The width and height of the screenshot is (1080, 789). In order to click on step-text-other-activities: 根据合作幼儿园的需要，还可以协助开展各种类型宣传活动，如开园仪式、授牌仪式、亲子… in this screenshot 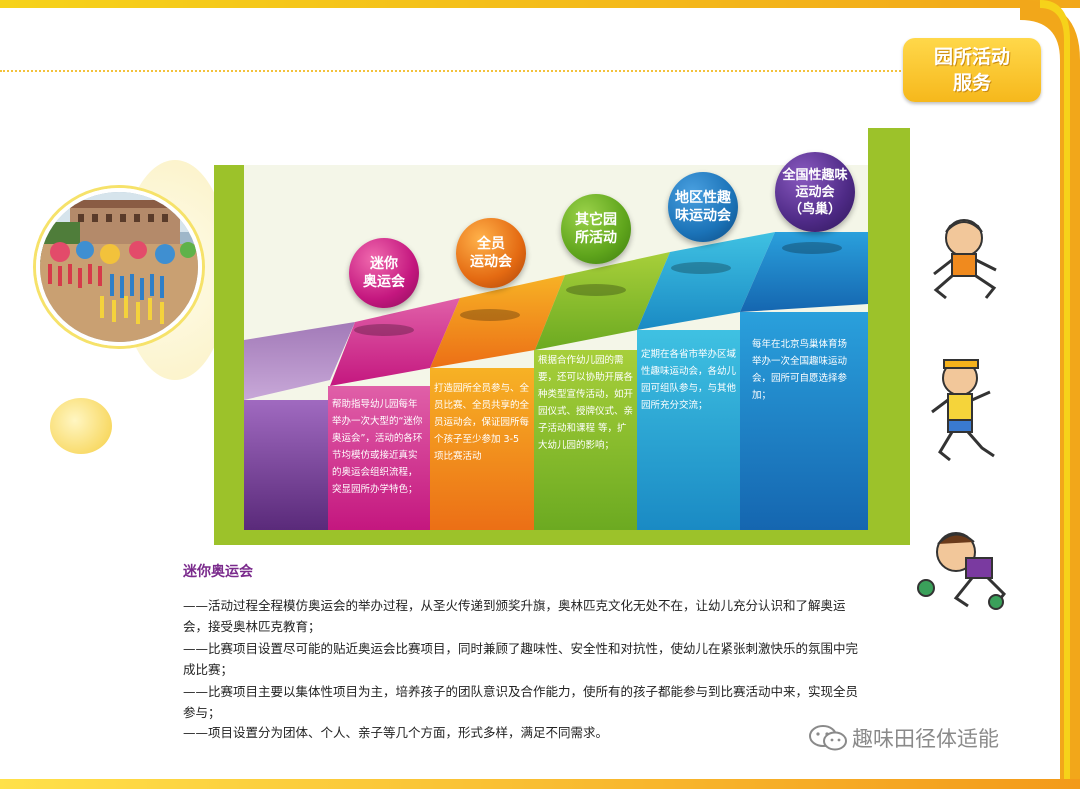, I will do `click(586, 403)`.